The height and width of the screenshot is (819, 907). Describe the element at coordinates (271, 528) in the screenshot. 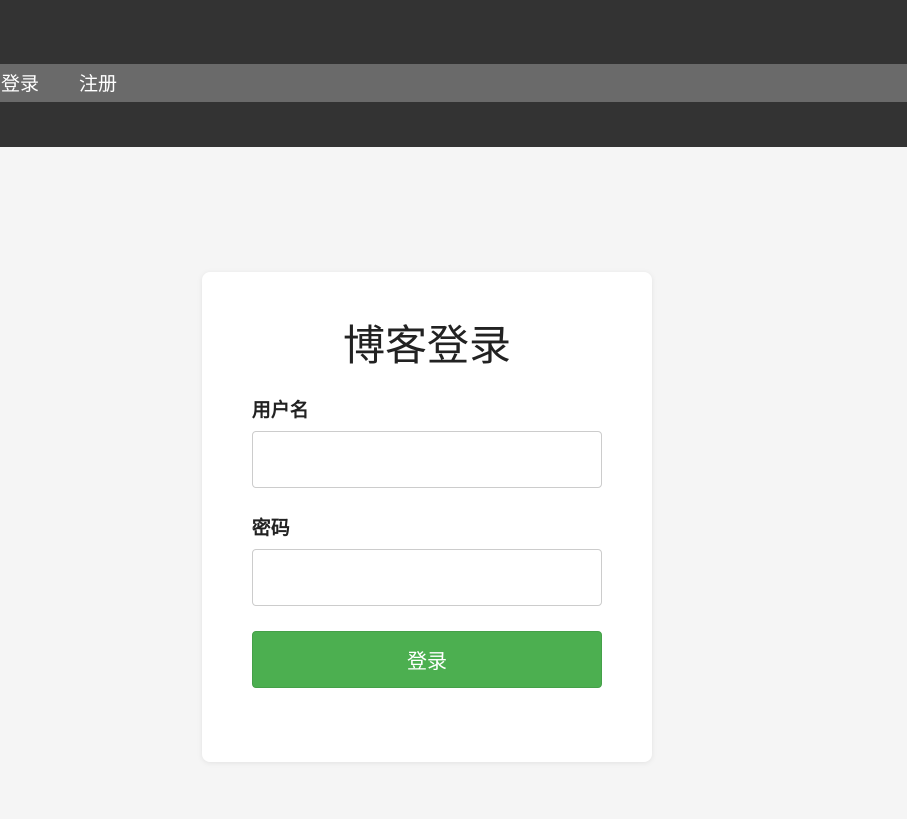

I see `password-label: 密码` at that location.